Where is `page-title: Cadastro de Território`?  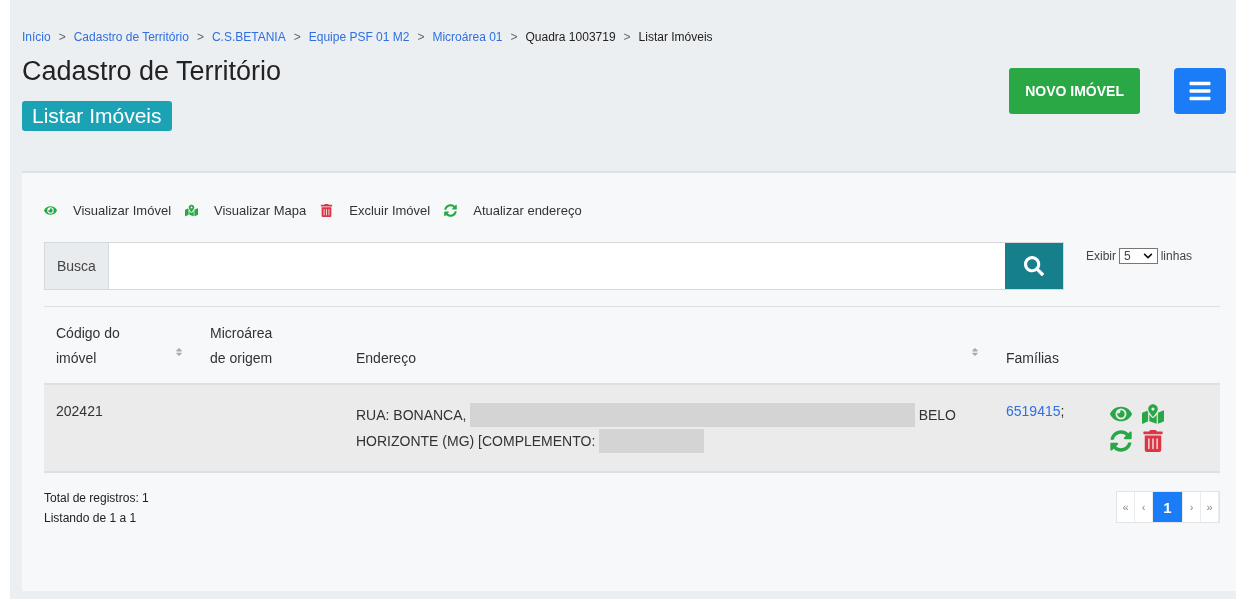
page-title: Cadastro de Território is located at coordinates (152, 71).